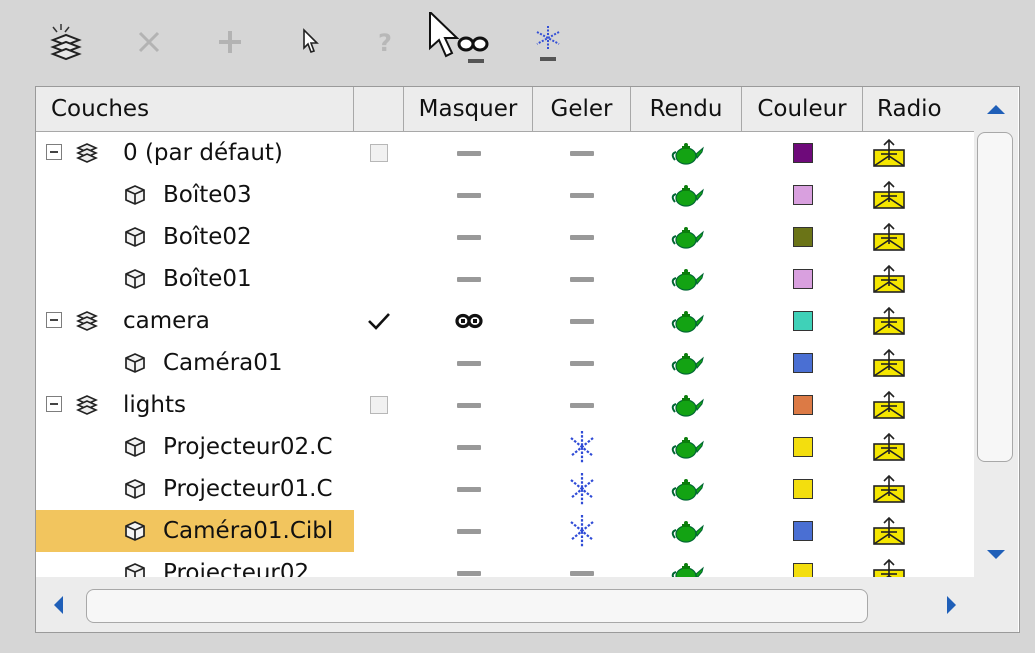  I want to click on layer-name-cell: Boîte02, so click(195, 237).